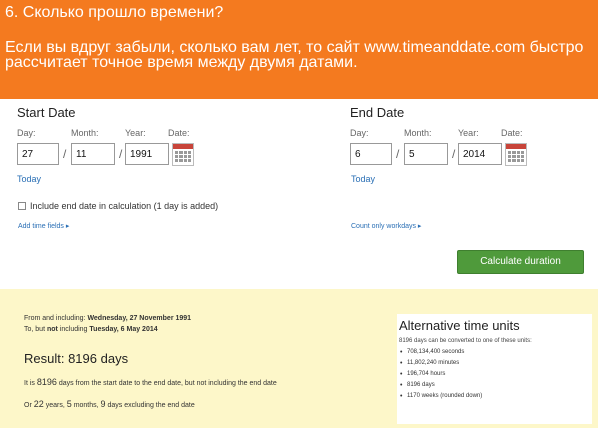  I want to click on start-year-label: Year:, so click(135, 133).